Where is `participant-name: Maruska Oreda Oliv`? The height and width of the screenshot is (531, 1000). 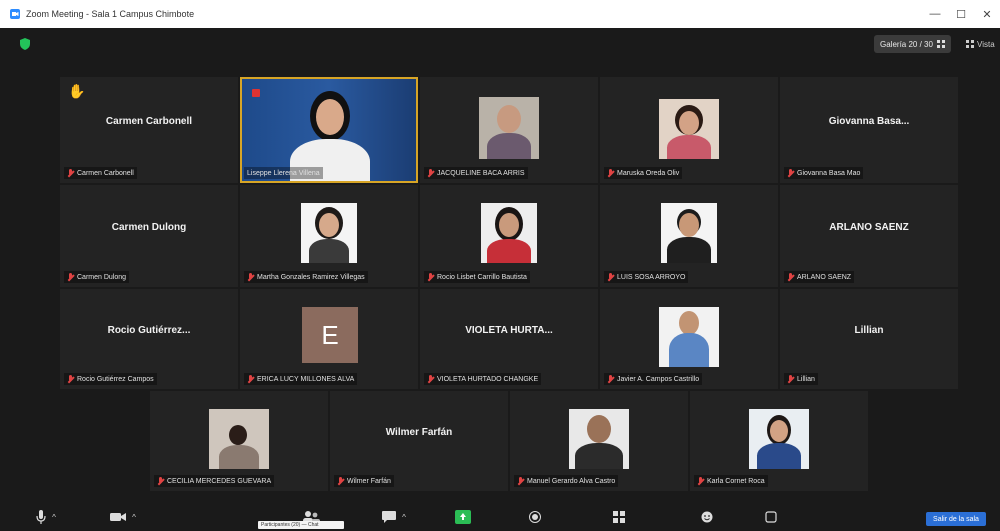 participant-name: Maruska Oreda Oliv is located at coordinates (648, 173).